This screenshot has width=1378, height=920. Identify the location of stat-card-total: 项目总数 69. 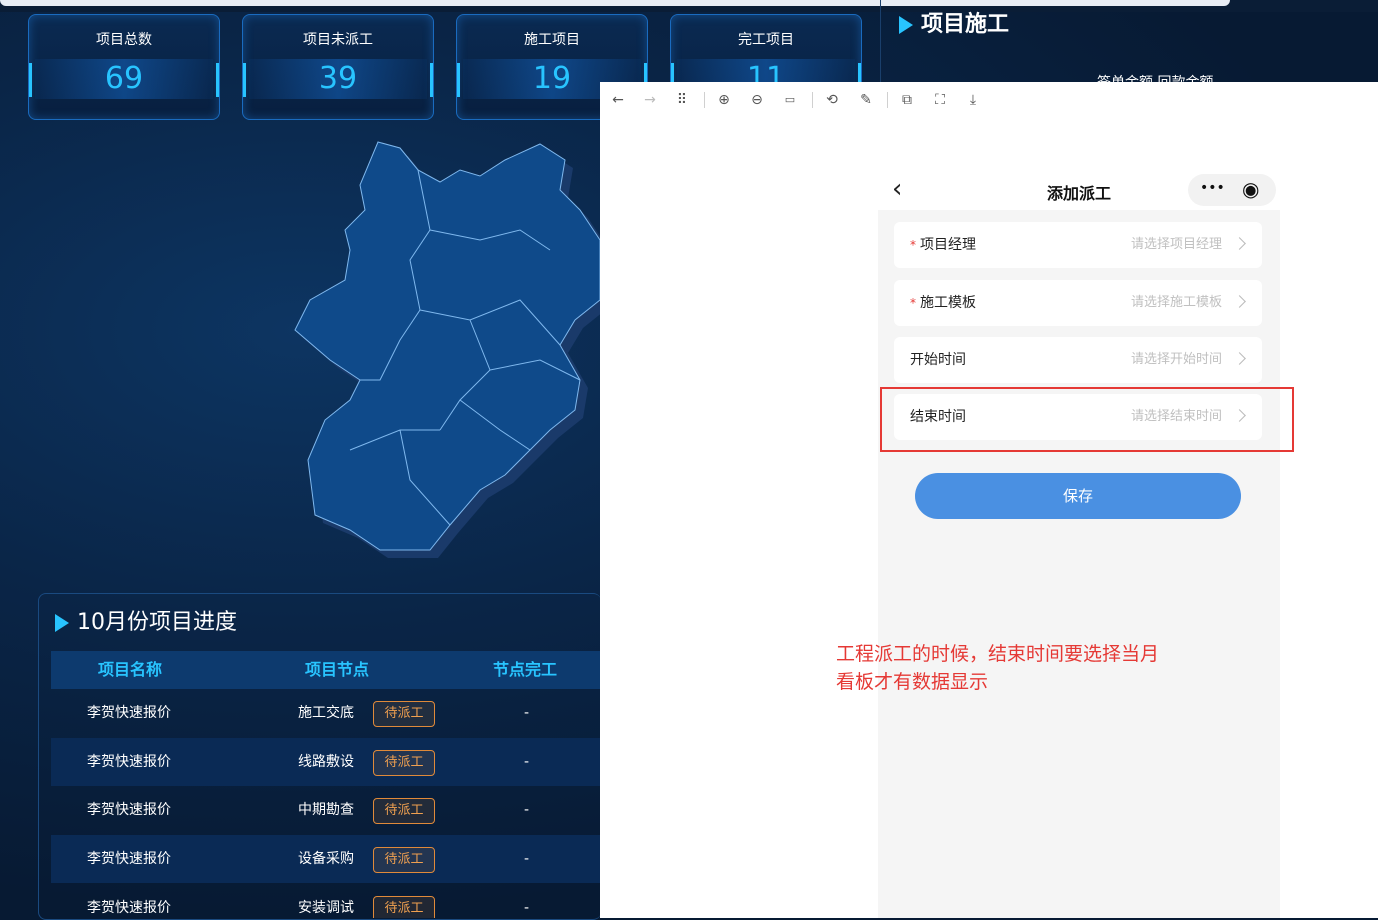
(124, 67).